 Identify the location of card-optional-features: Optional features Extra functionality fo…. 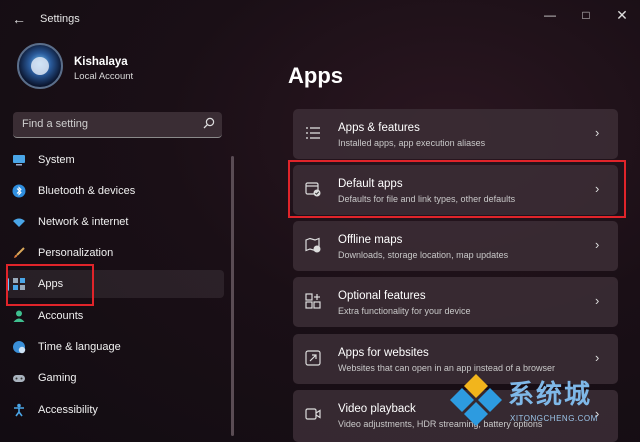
(455, 302).